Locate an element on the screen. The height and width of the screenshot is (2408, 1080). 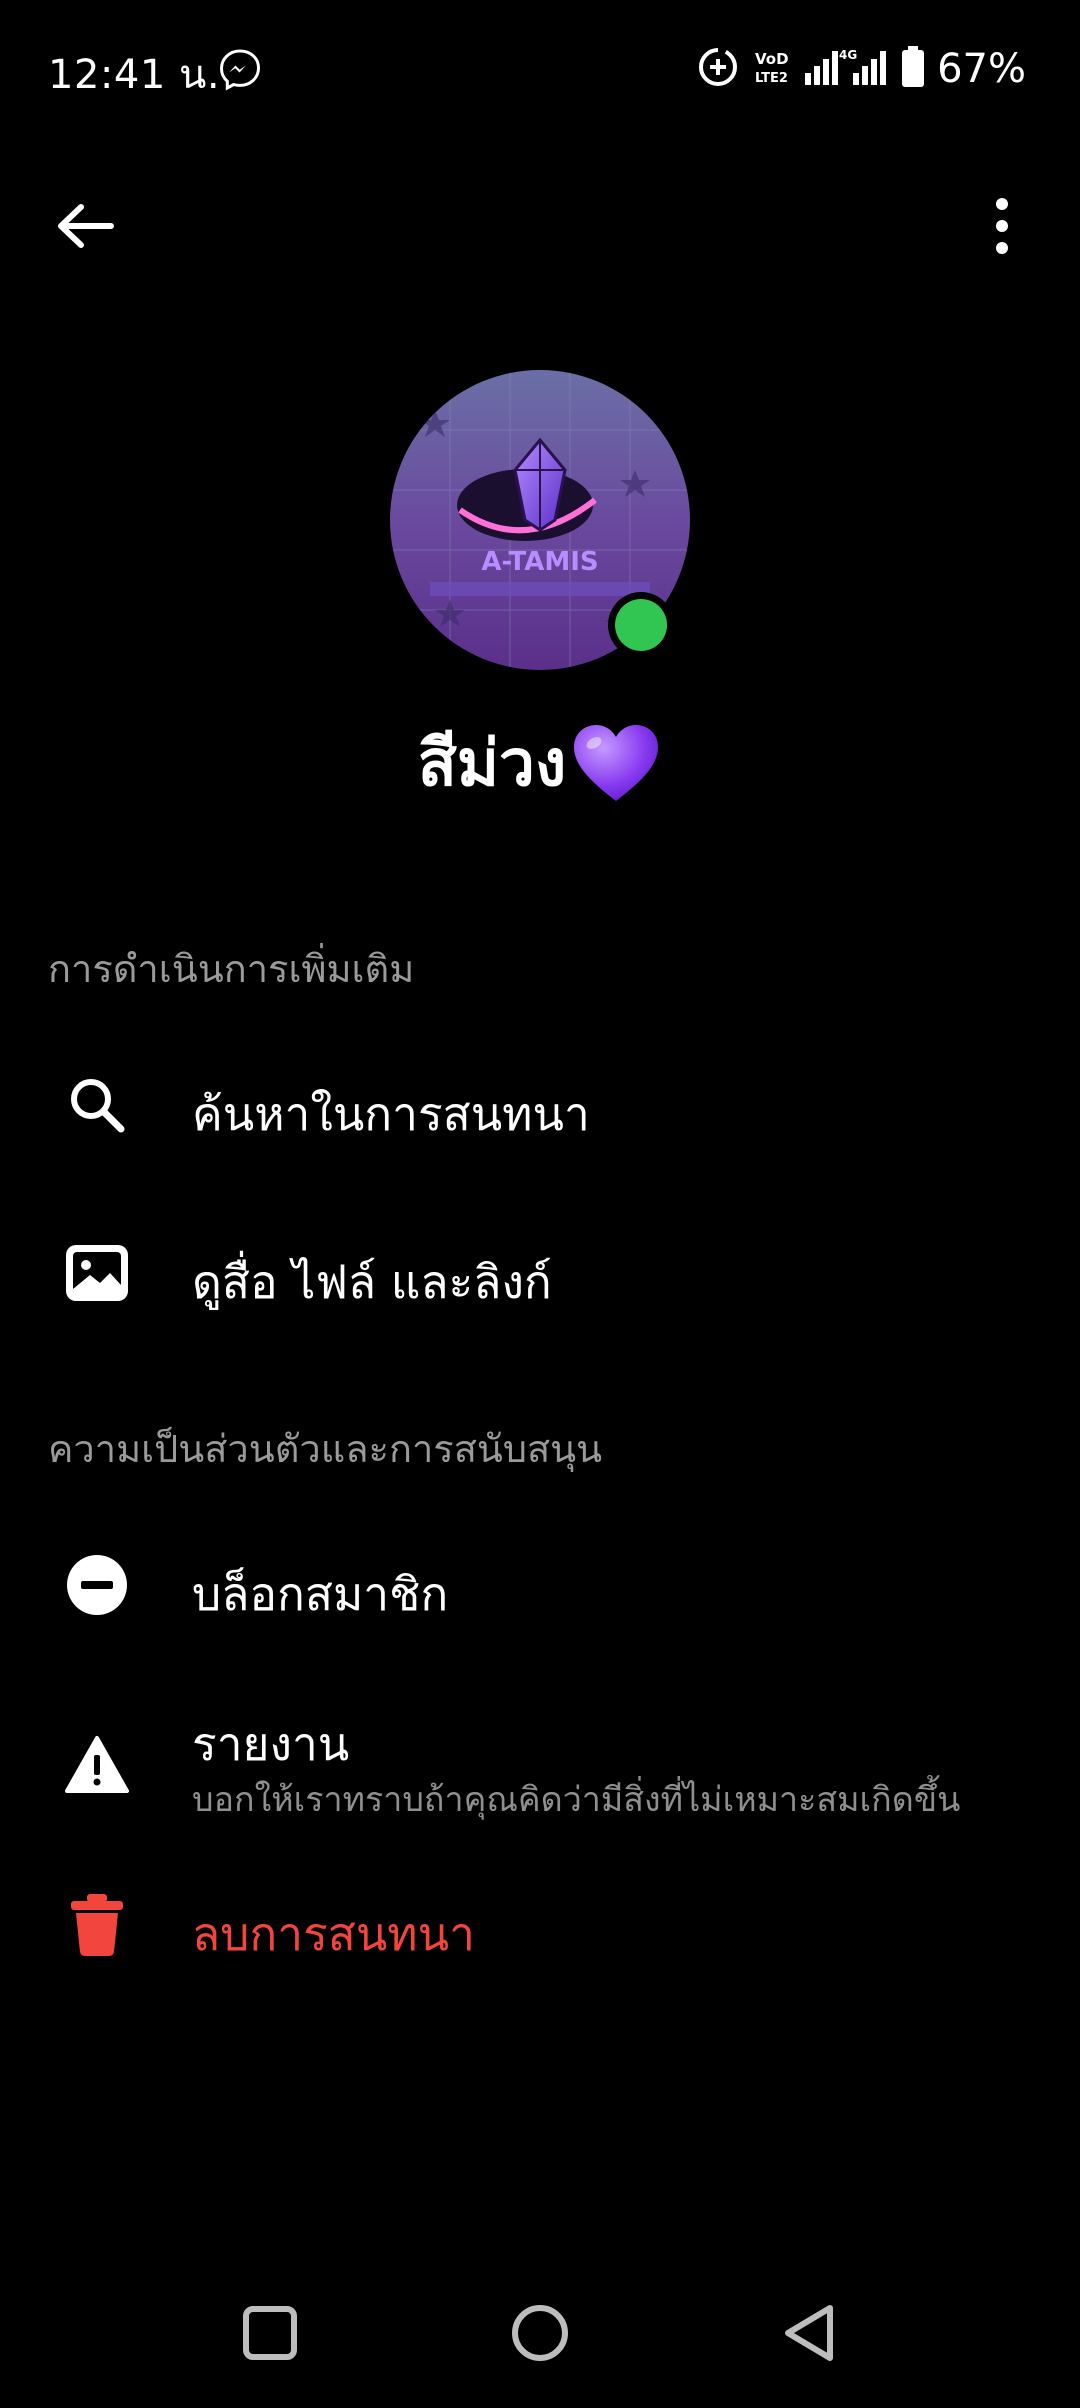
status-icons: VoD LTE2 4G 67% is located at coordinates (860, 69).